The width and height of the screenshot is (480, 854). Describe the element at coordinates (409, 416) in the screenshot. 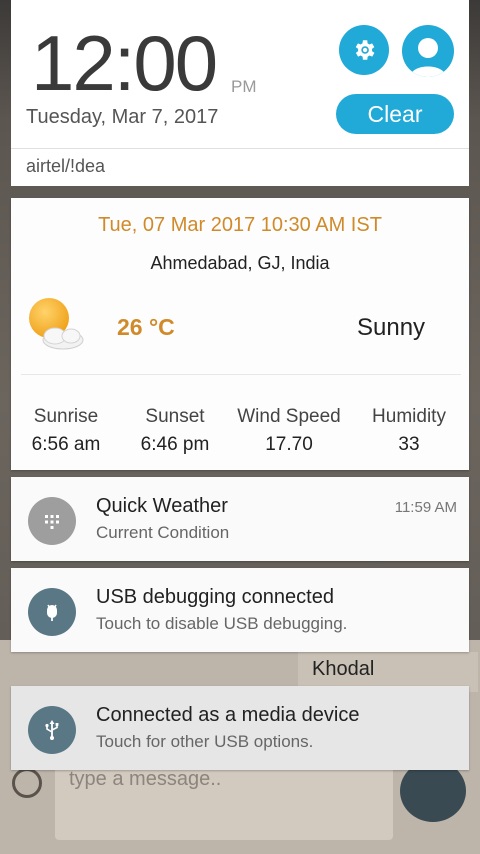

I see `stat-label: Humidity` at that location.